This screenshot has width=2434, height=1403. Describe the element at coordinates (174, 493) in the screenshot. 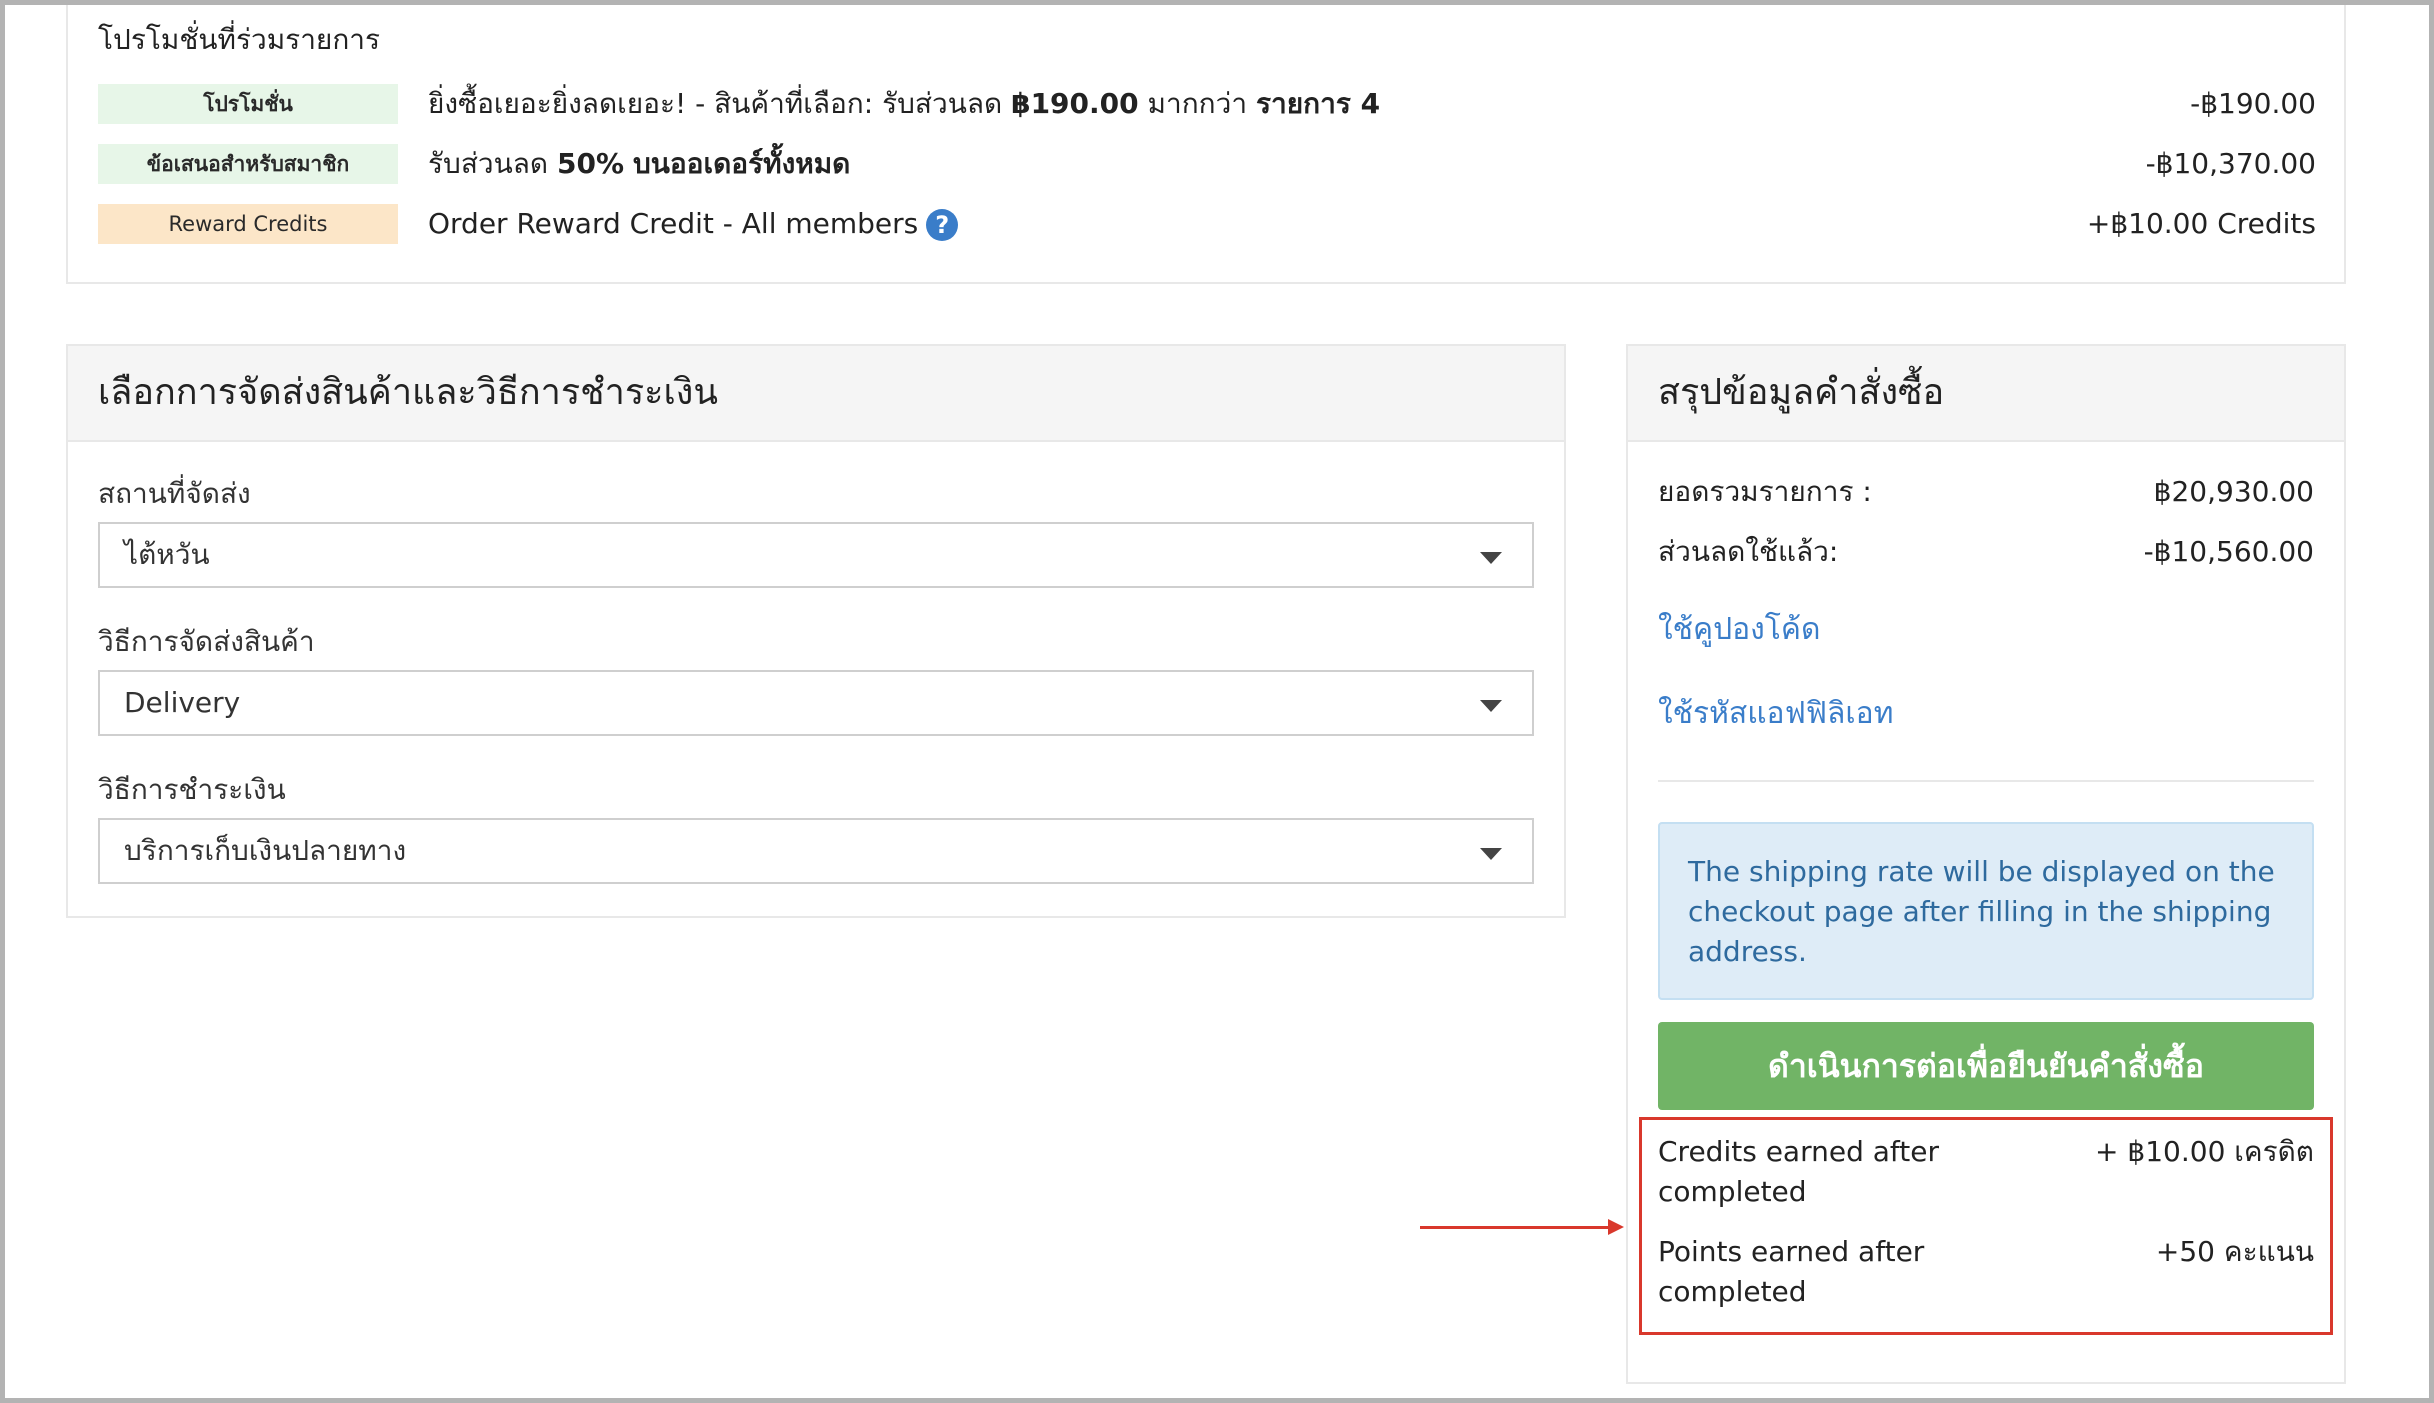

I see `shipping-location-label: สถานที่จัดส่ง` at that location.